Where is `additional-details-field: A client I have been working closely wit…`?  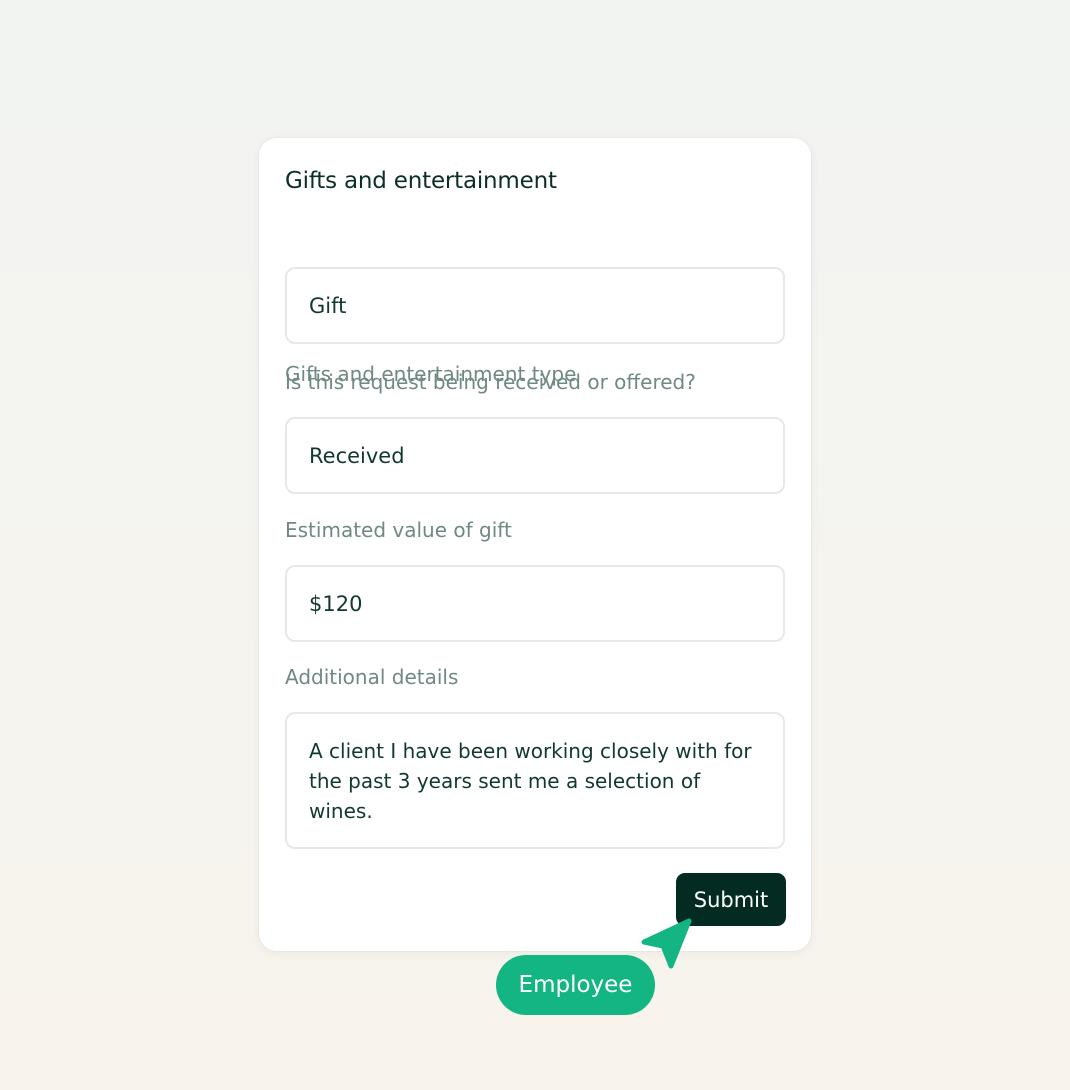
additional-details-field: A client I have been working closely wit… is located at coordinates (535, 780).